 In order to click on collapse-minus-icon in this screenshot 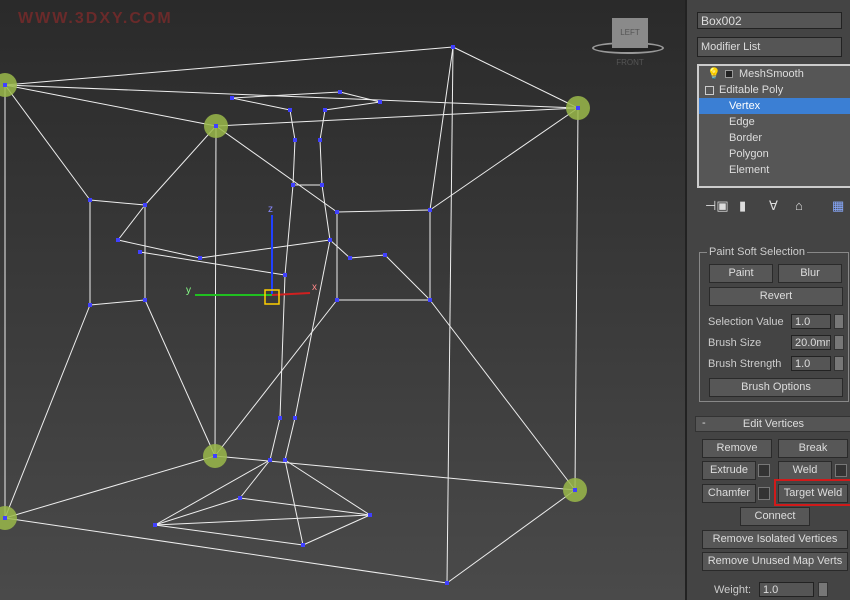, I will do `click(709, 90)`.